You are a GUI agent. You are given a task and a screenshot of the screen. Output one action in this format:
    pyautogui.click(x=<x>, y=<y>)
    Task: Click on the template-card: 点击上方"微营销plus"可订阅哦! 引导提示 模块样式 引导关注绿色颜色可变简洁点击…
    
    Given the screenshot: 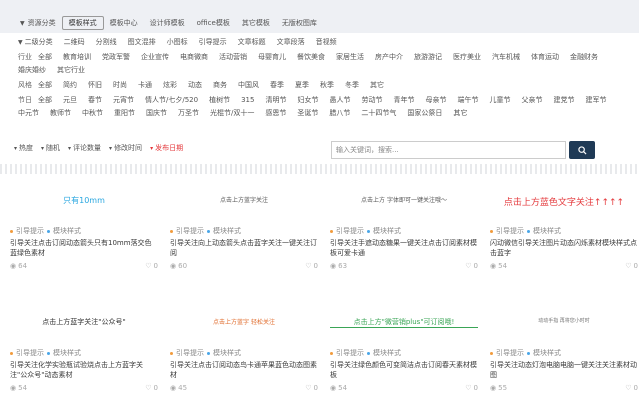 What is the action you would take?
    pyautogui.click(x=404, y=348)
    